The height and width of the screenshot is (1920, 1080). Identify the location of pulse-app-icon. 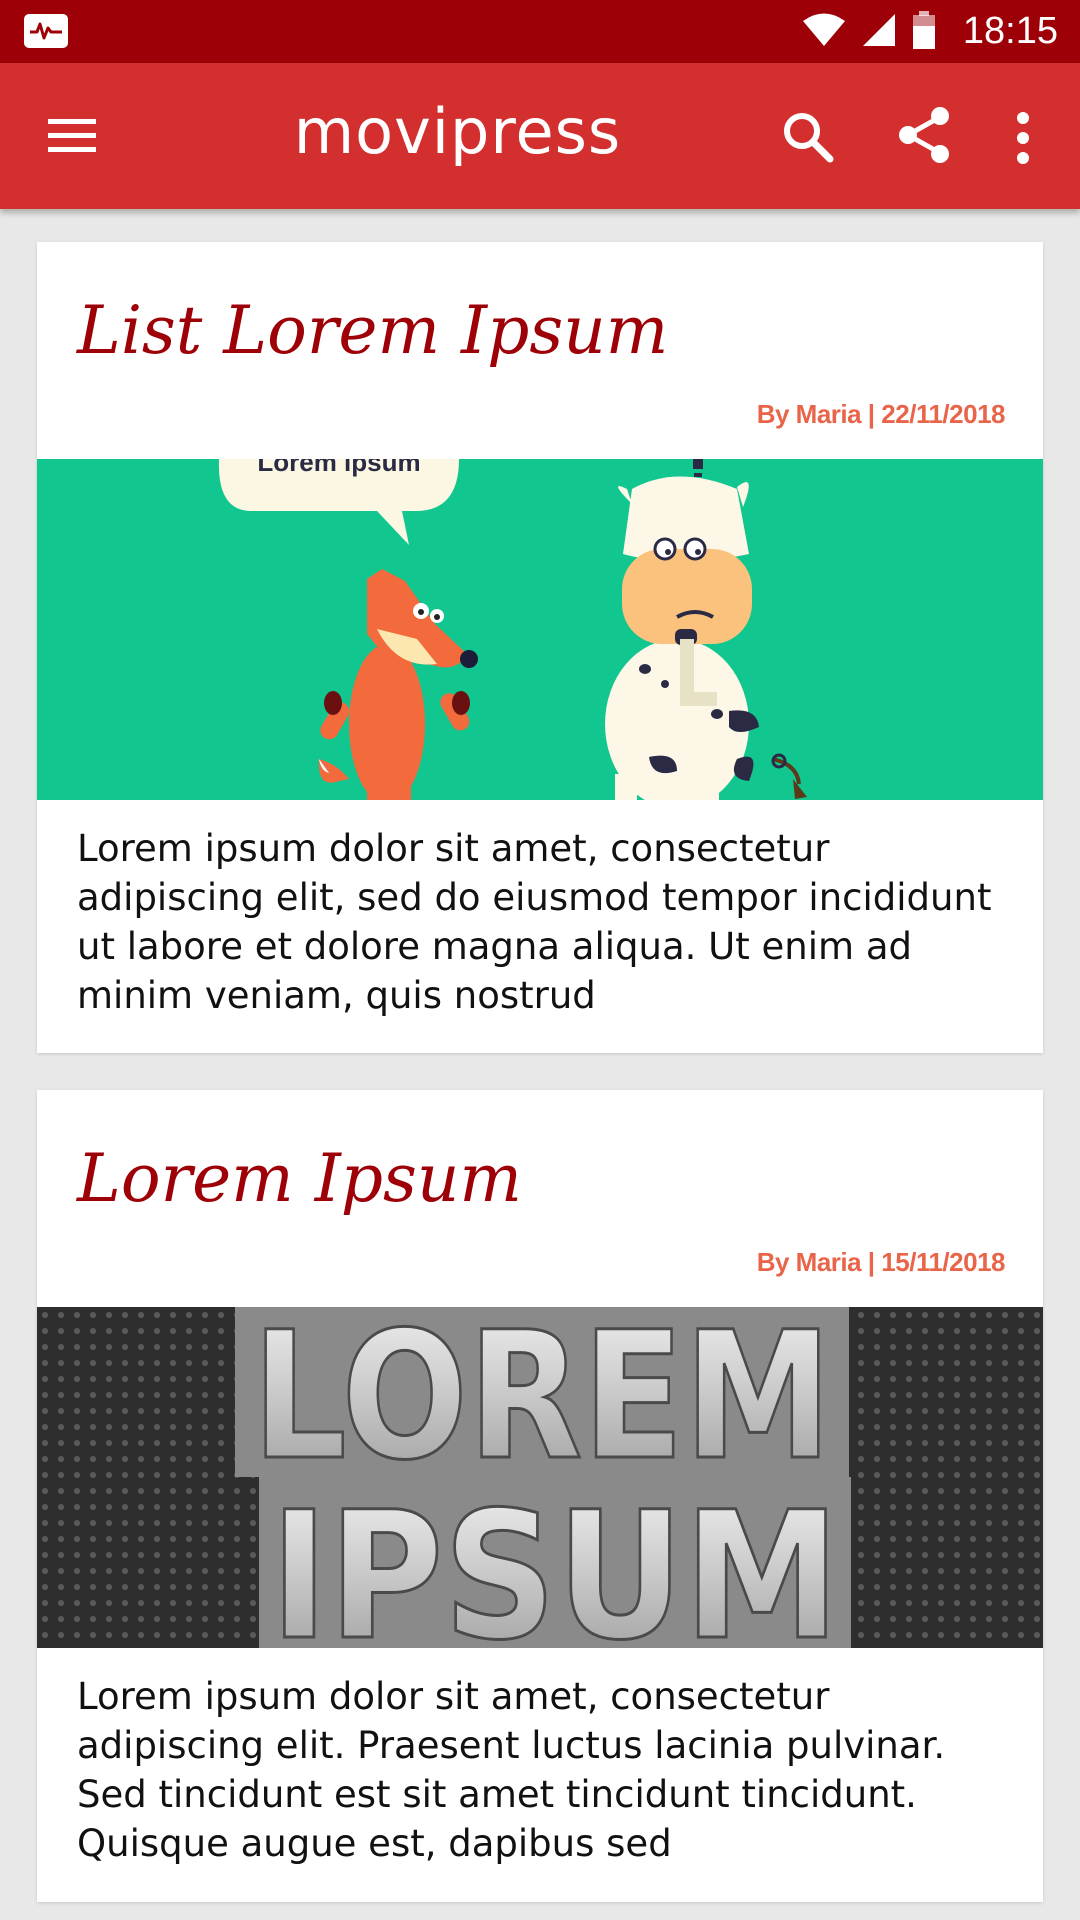
(46, 31).